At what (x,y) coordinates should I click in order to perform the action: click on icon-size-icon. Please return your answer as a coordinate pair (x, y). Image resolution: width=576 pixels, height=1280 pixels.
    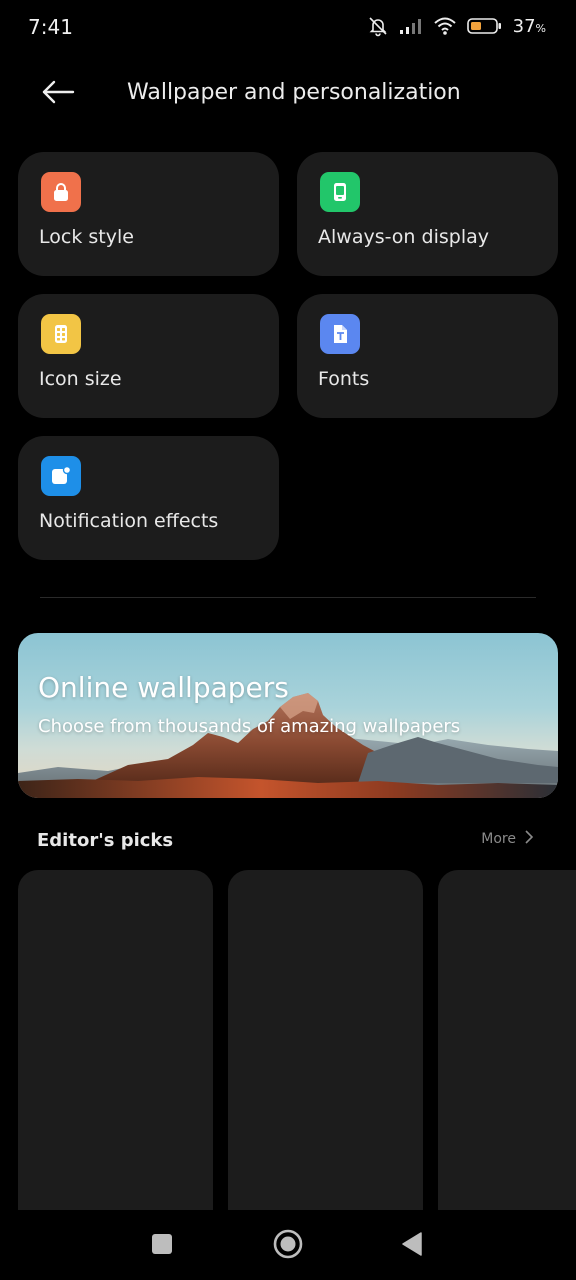
    Looking at the image, I should click on (61, 334).